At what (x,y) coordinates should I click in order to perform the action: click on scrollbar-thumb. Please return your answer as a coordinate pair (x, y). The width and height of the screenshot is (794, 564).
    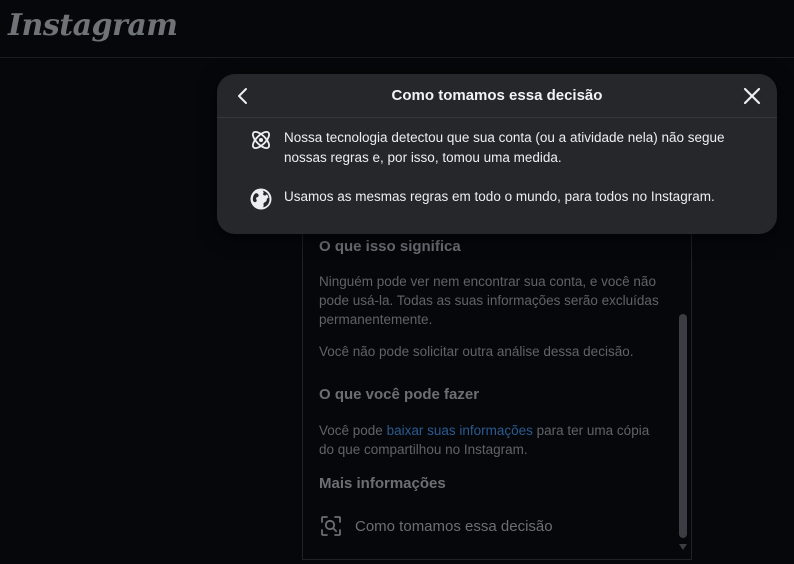
    Looking at the image, I should click on (683, 426).